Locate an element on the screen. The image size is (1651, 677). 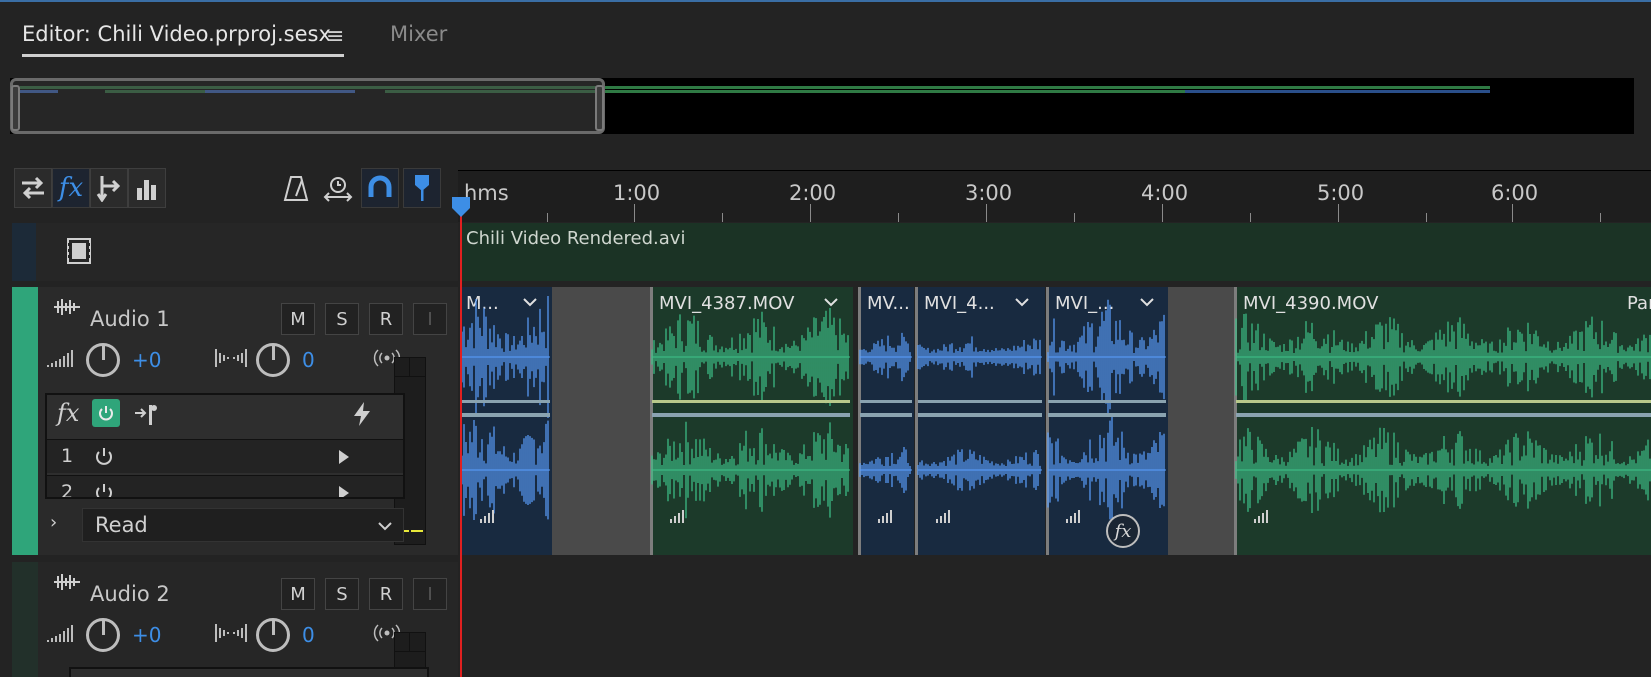
fx-power-button is located at coordinates (106, 413).